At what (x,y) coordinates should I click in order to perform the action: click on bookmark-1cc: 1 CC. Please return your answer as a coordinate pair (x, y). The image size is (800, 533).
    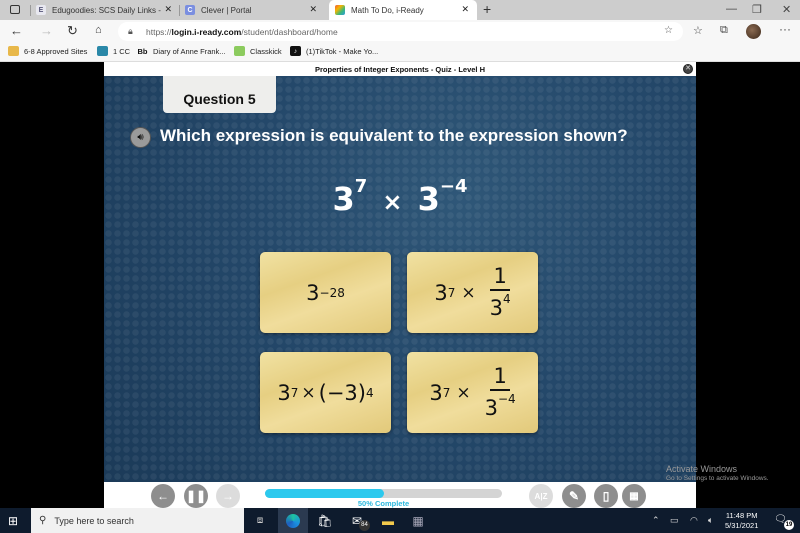
    Looking at the image, I should click on (113, 51).